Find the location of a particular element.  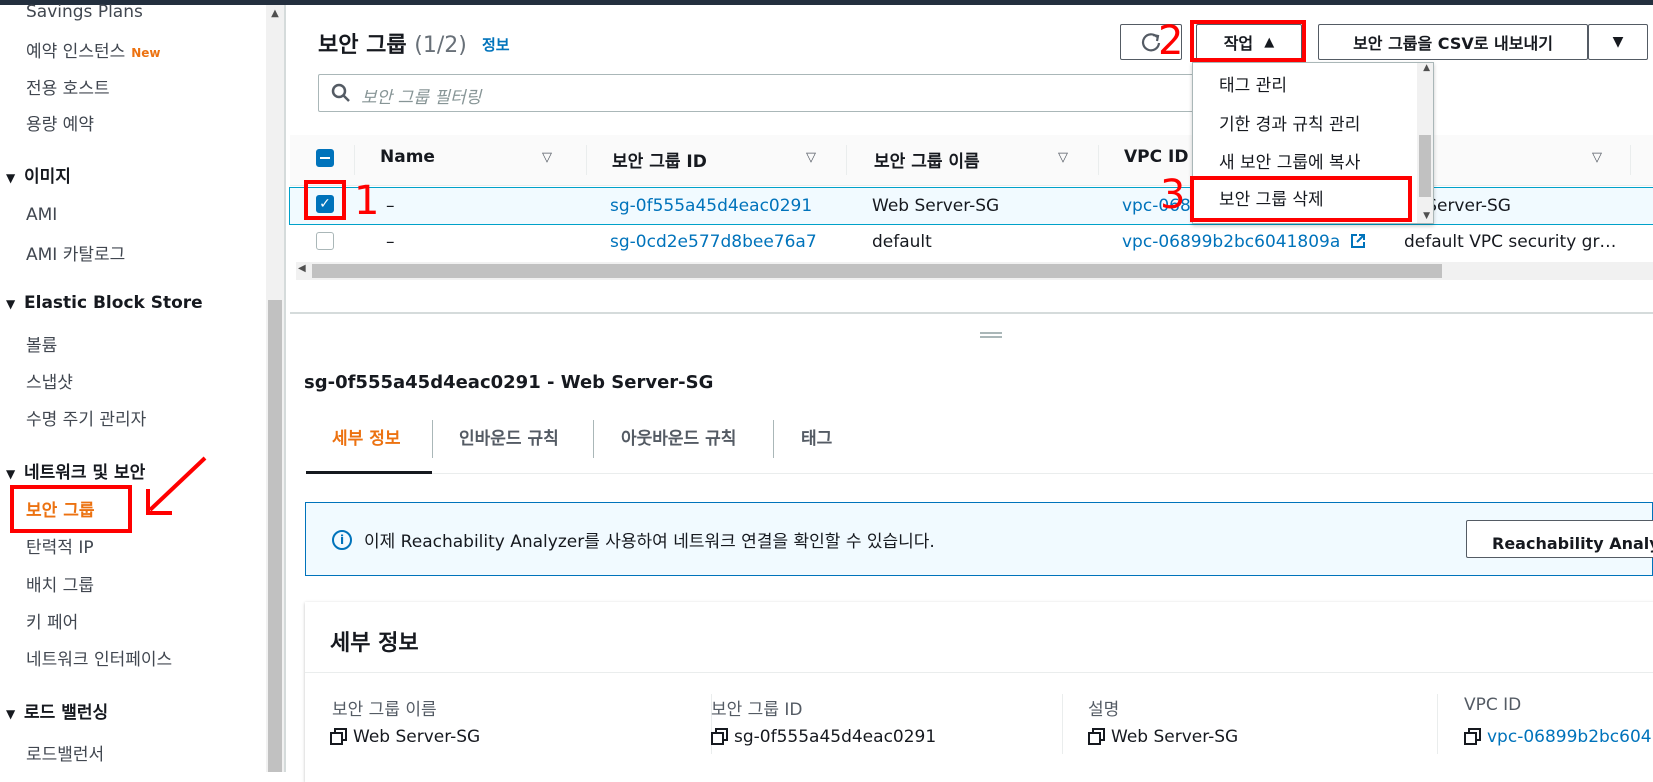

scroll-down-arrow-icon: ▼ is located at coordinates (1426, 216).